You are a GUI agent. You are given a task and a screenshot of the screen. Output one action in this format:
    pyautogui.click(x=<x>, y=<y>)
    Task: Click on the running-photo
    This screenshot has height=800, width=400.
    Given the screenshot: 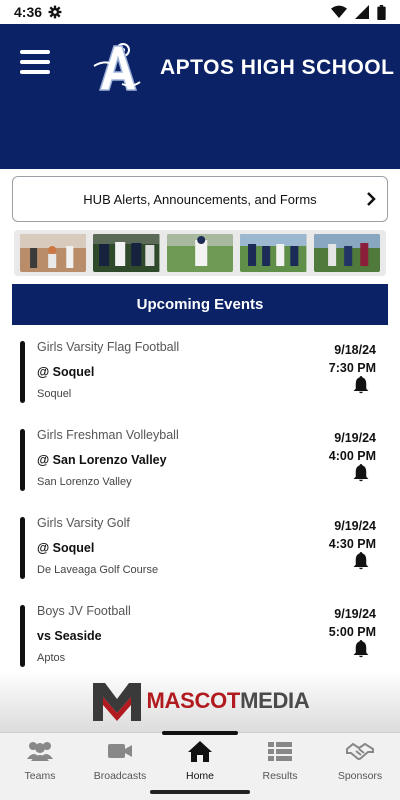 What is the action you would take?
    pyautogui.click(x=347, y=253)
    